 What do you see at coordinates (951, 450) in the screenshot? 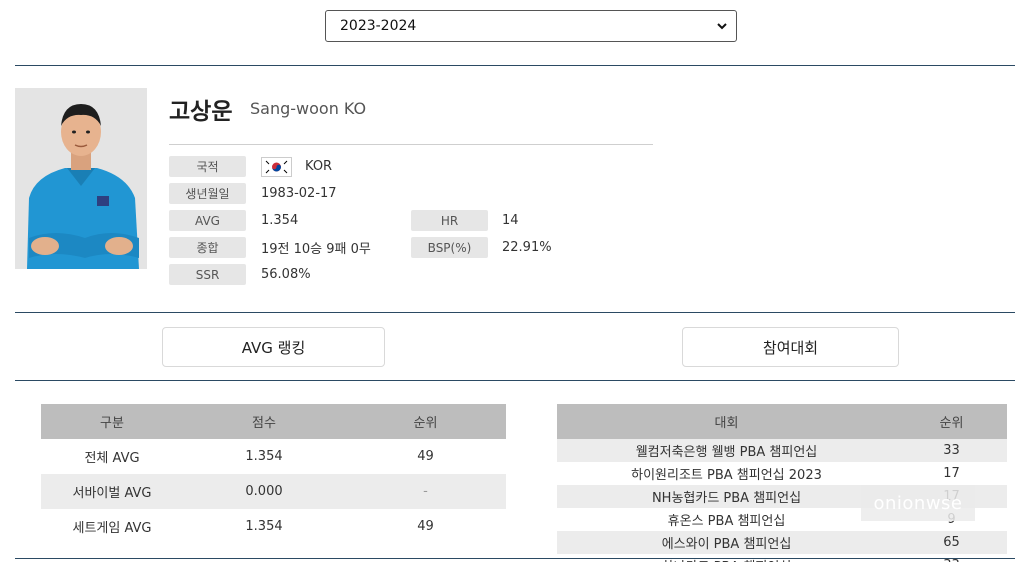
I see `row-rank: 33` at bounding box center [951, 450].